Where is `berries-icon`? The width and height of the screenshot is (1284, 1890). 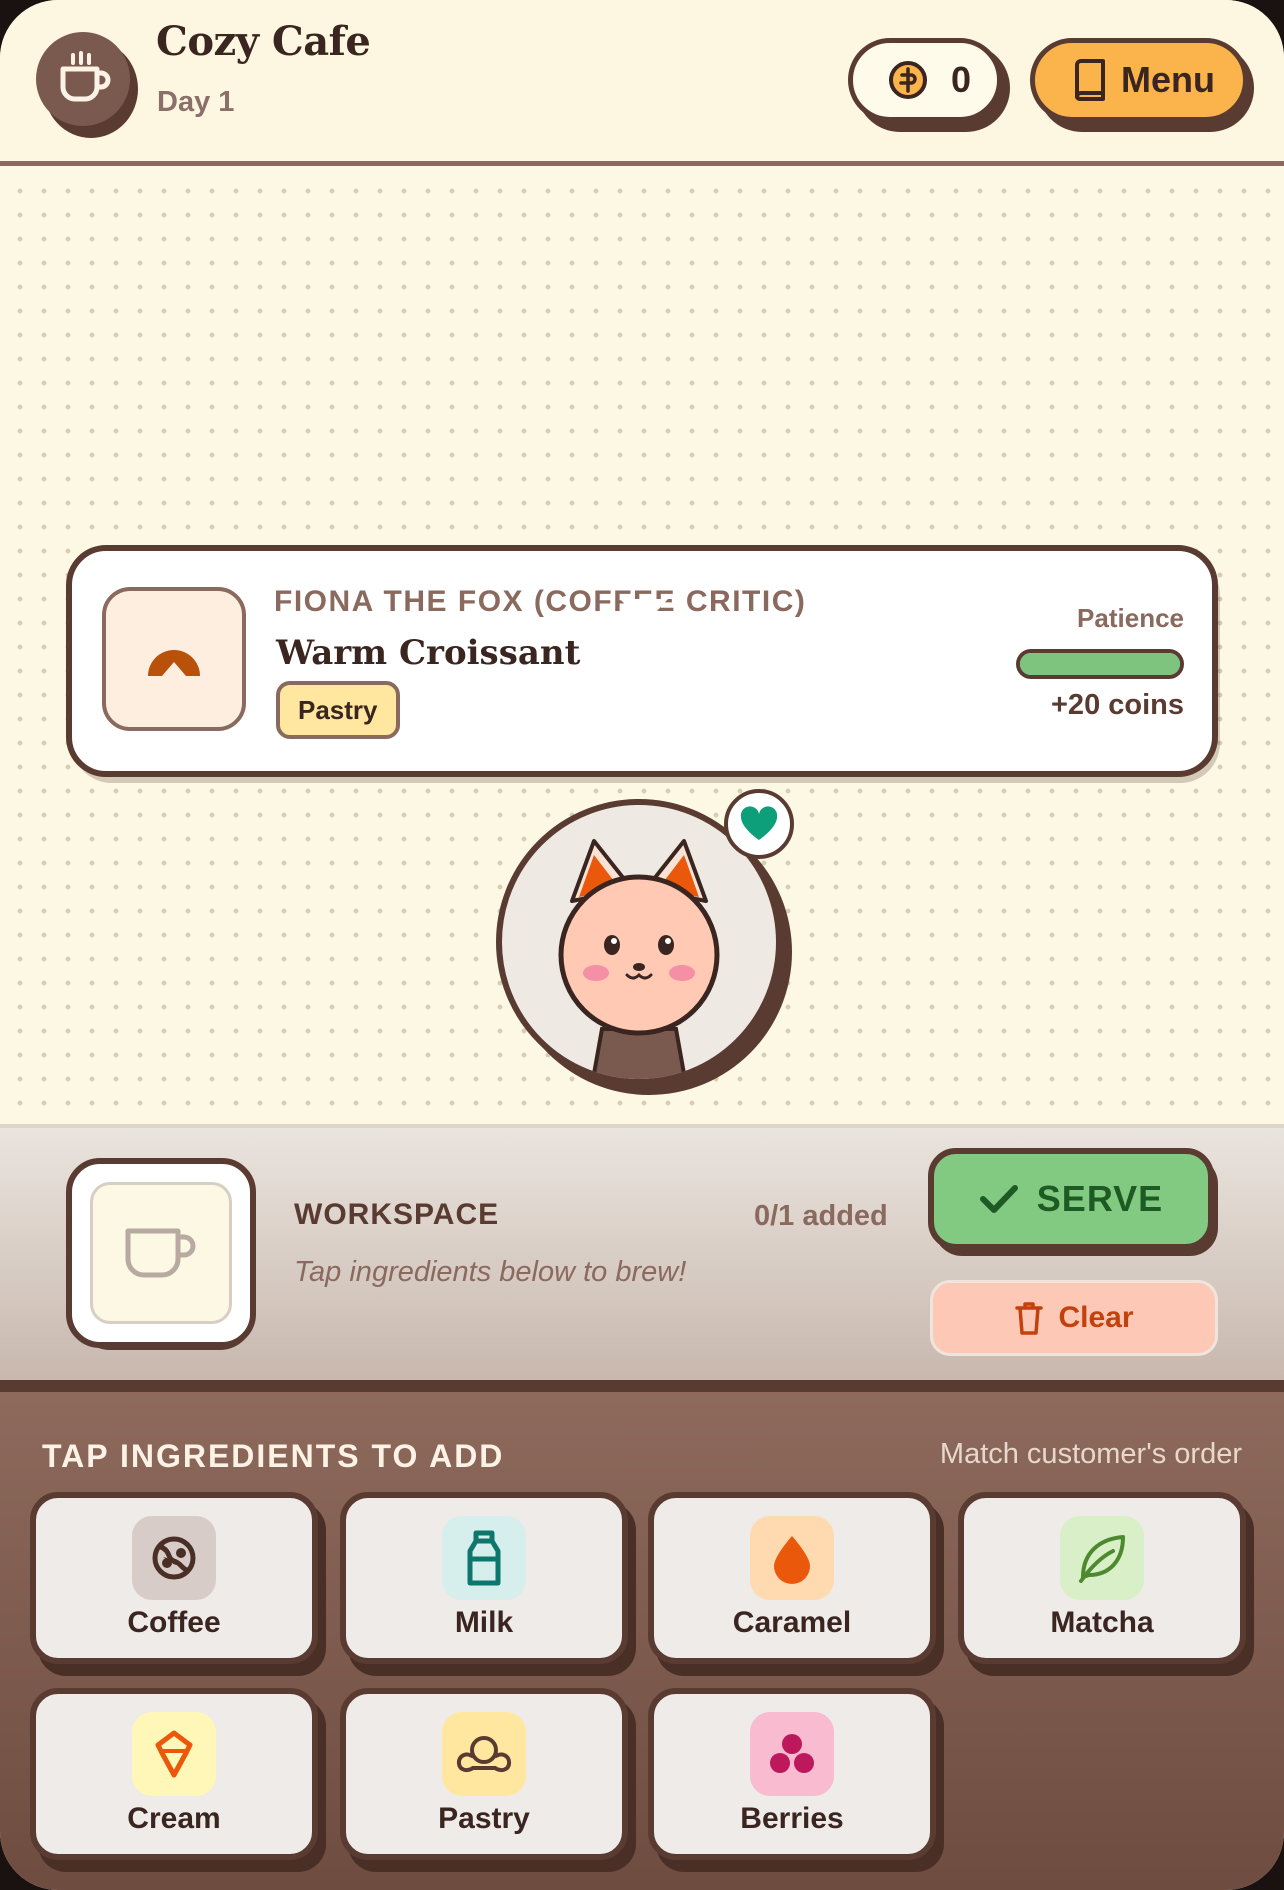 berries-icon is located at coordinates (792, 1754).